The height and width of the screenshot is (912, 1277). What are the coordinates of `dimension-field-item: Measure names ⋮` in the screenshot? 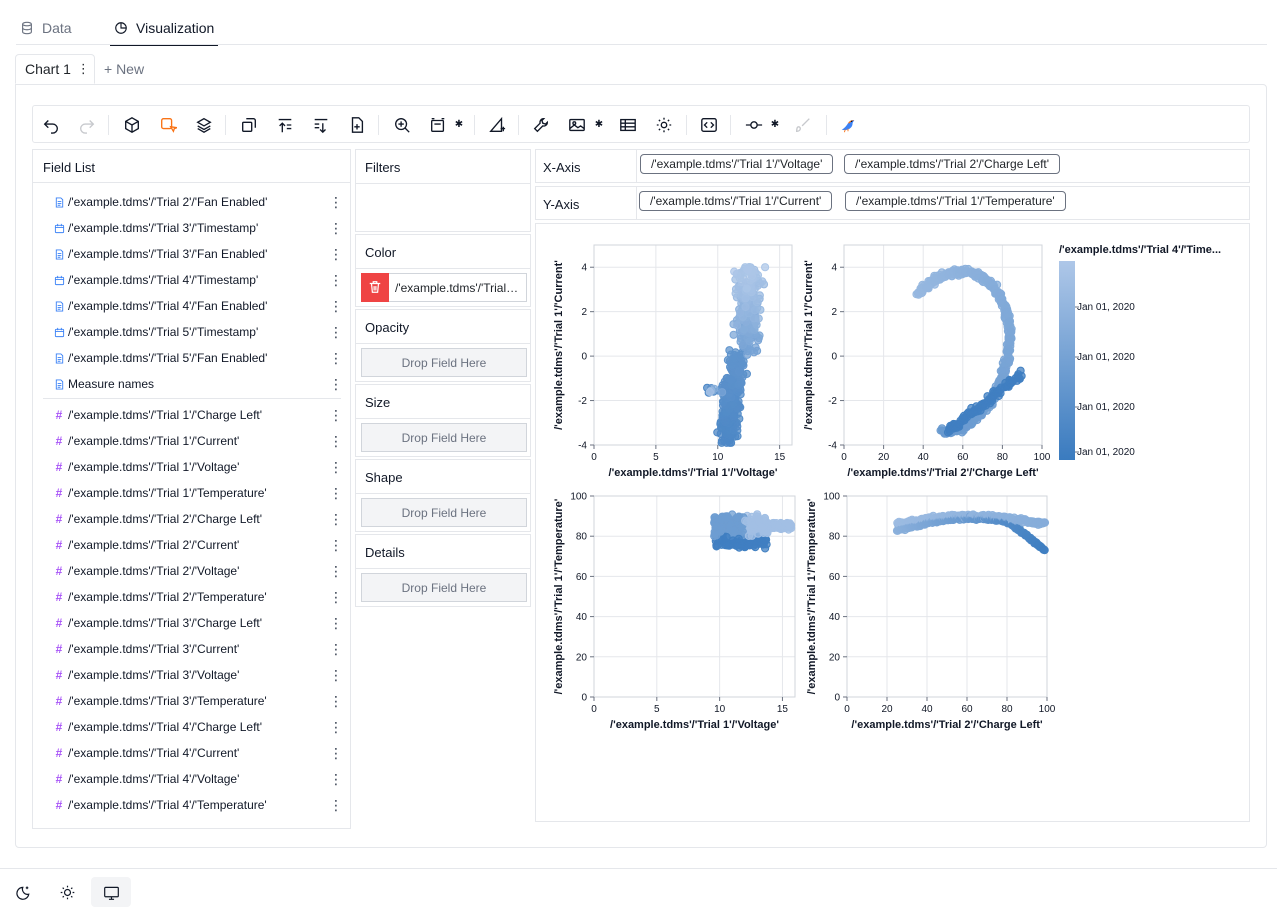 It's located at (198, 384).